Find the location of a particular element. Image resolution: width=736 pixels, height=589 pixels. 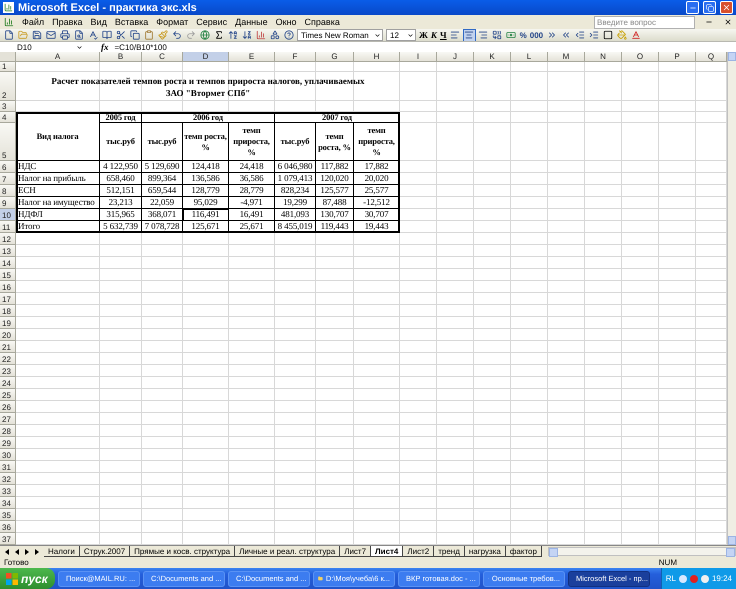

row-header: 5 is located at coordinates (8, 142).